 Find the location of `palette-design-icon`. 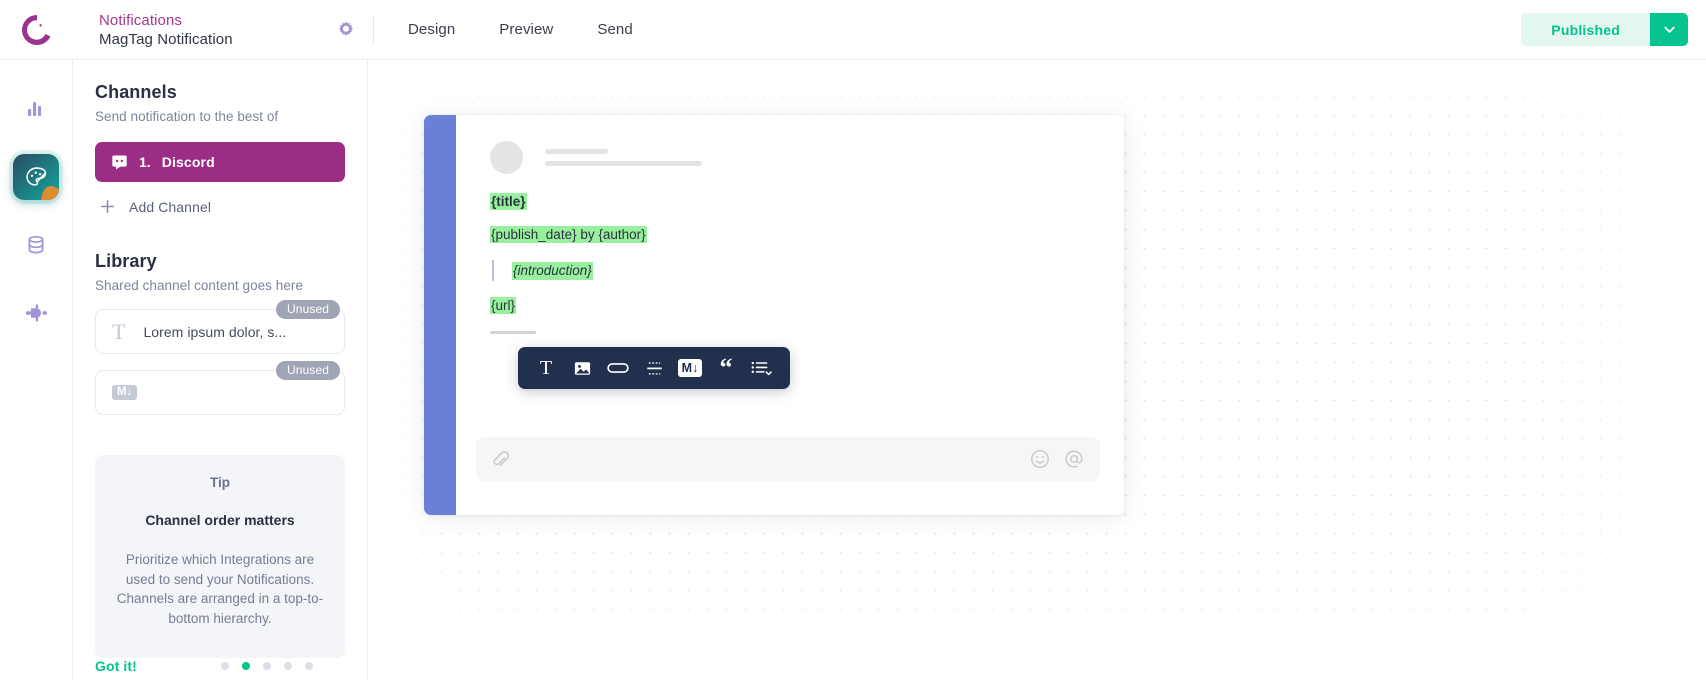

palette-design-icon is located at coordinates (35, 176).